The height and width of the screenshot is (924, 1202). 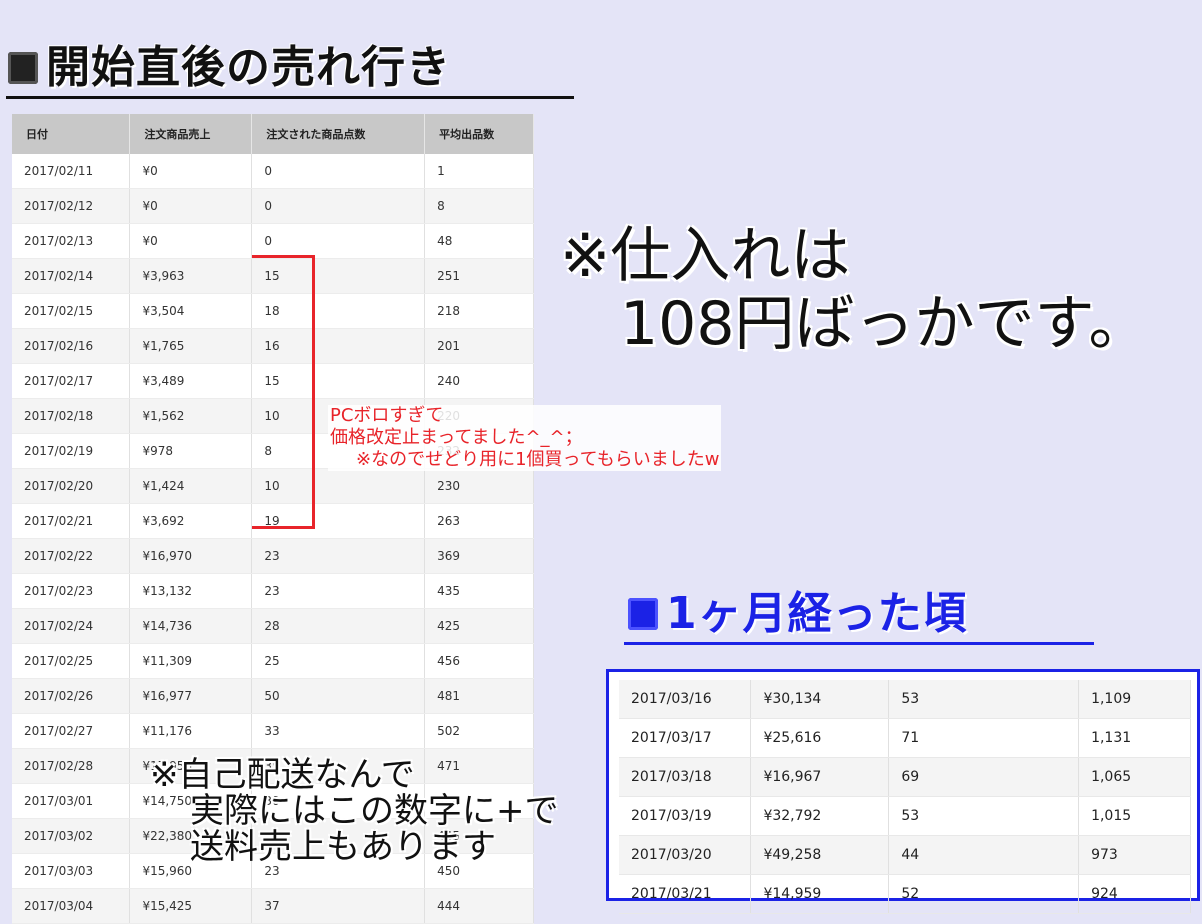 What do you see at coordinates (1134, 699) in the screenshot?
I see `cell-avg-listings: 1,109` at bounding box center [1134, 699].